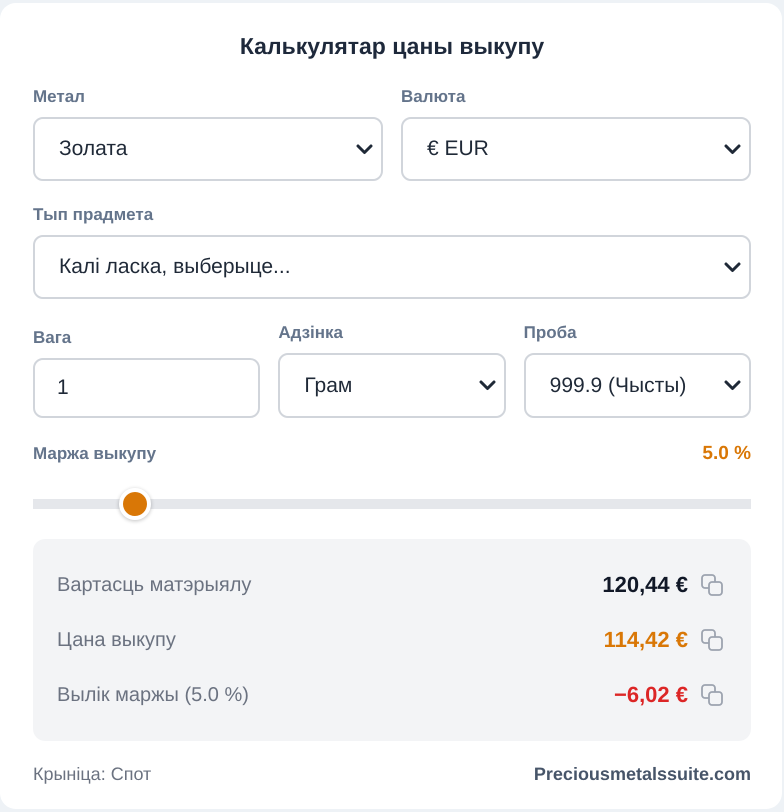  Describe the element at coordinates (726, 454) in the screenshot. I see `margin-reading: 5.0 %` at that location.